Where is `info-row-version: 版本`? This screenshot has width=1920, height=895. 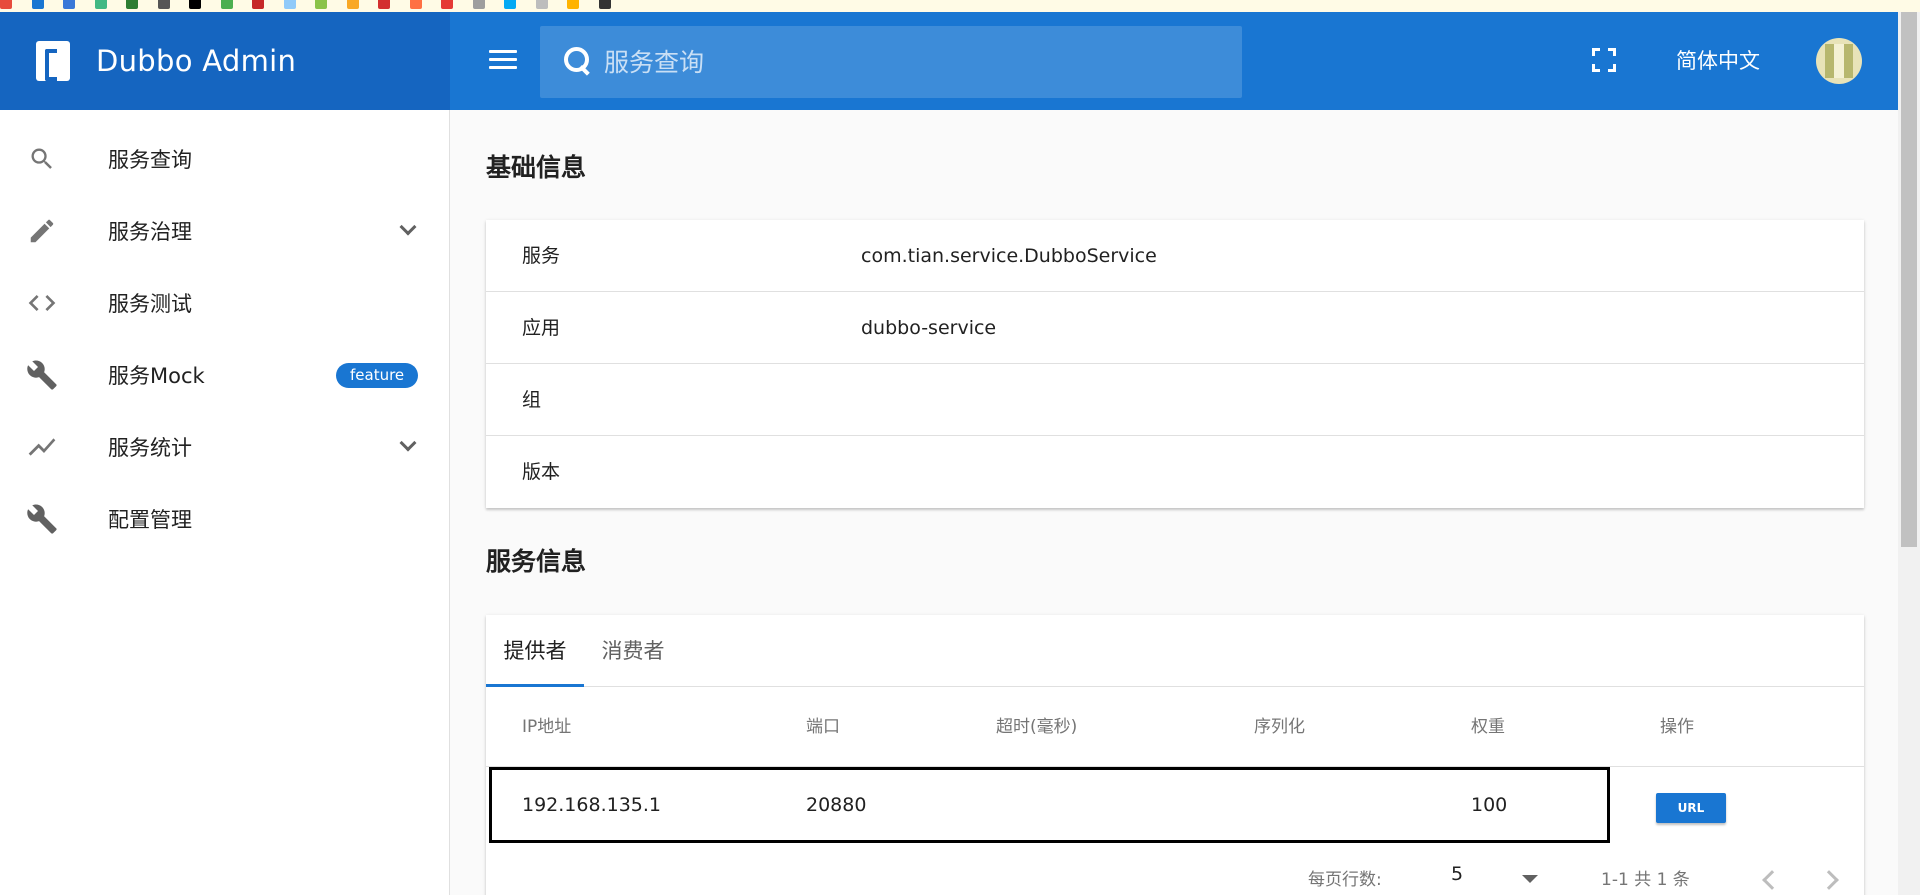
info-row-version: 版本 is located at coordinates (1175, 472).